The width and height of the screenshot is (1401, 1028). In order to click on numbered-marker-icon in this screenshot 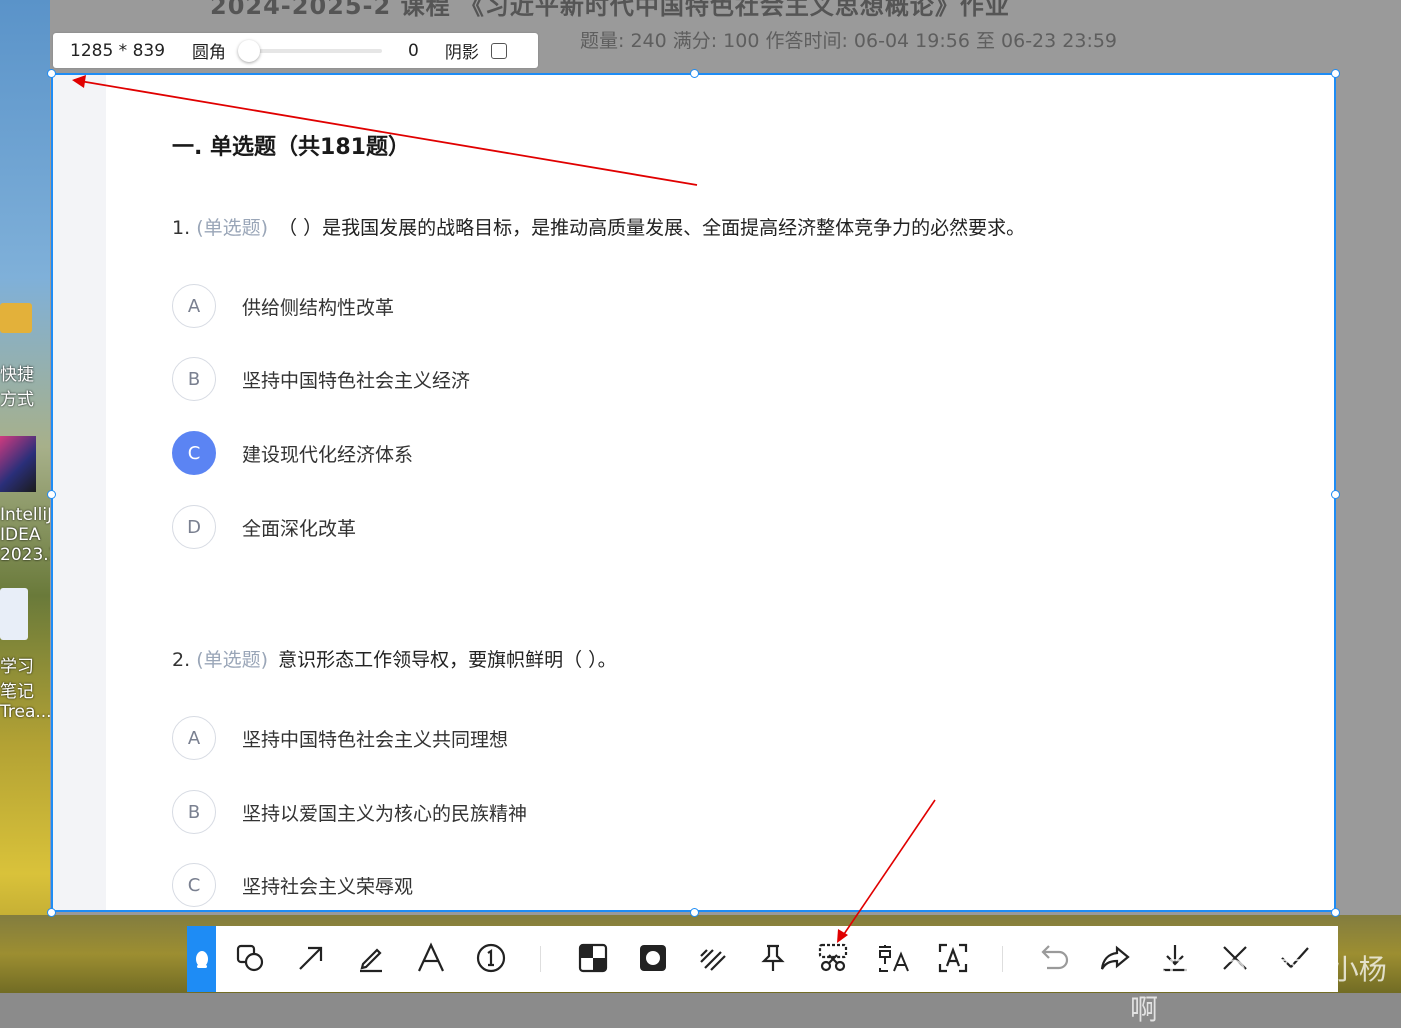, I will do `click(491, 958)`.